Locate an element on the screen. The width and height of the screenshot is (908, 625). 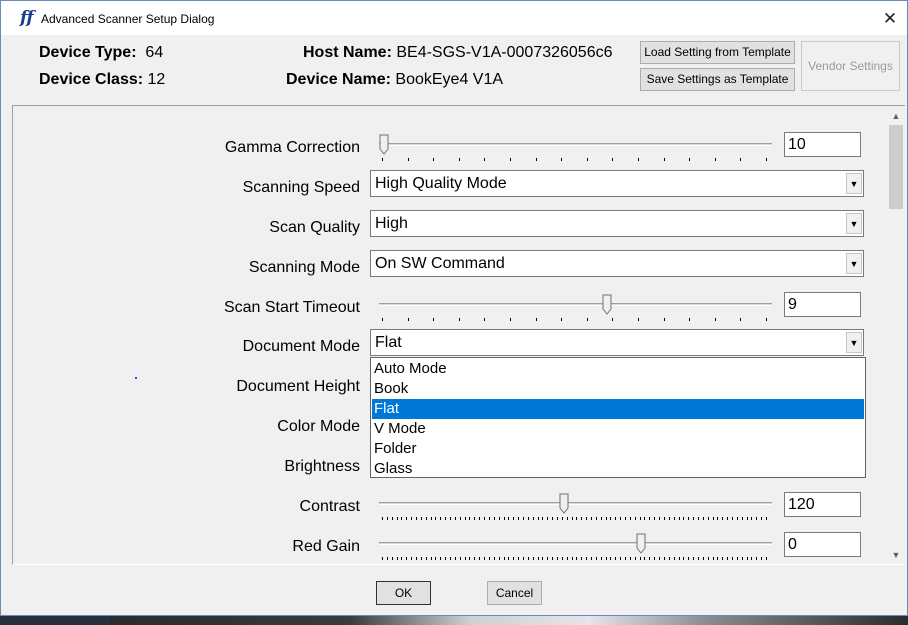
scan-quality-select: High ▼ is located at coordinates (617, 223).